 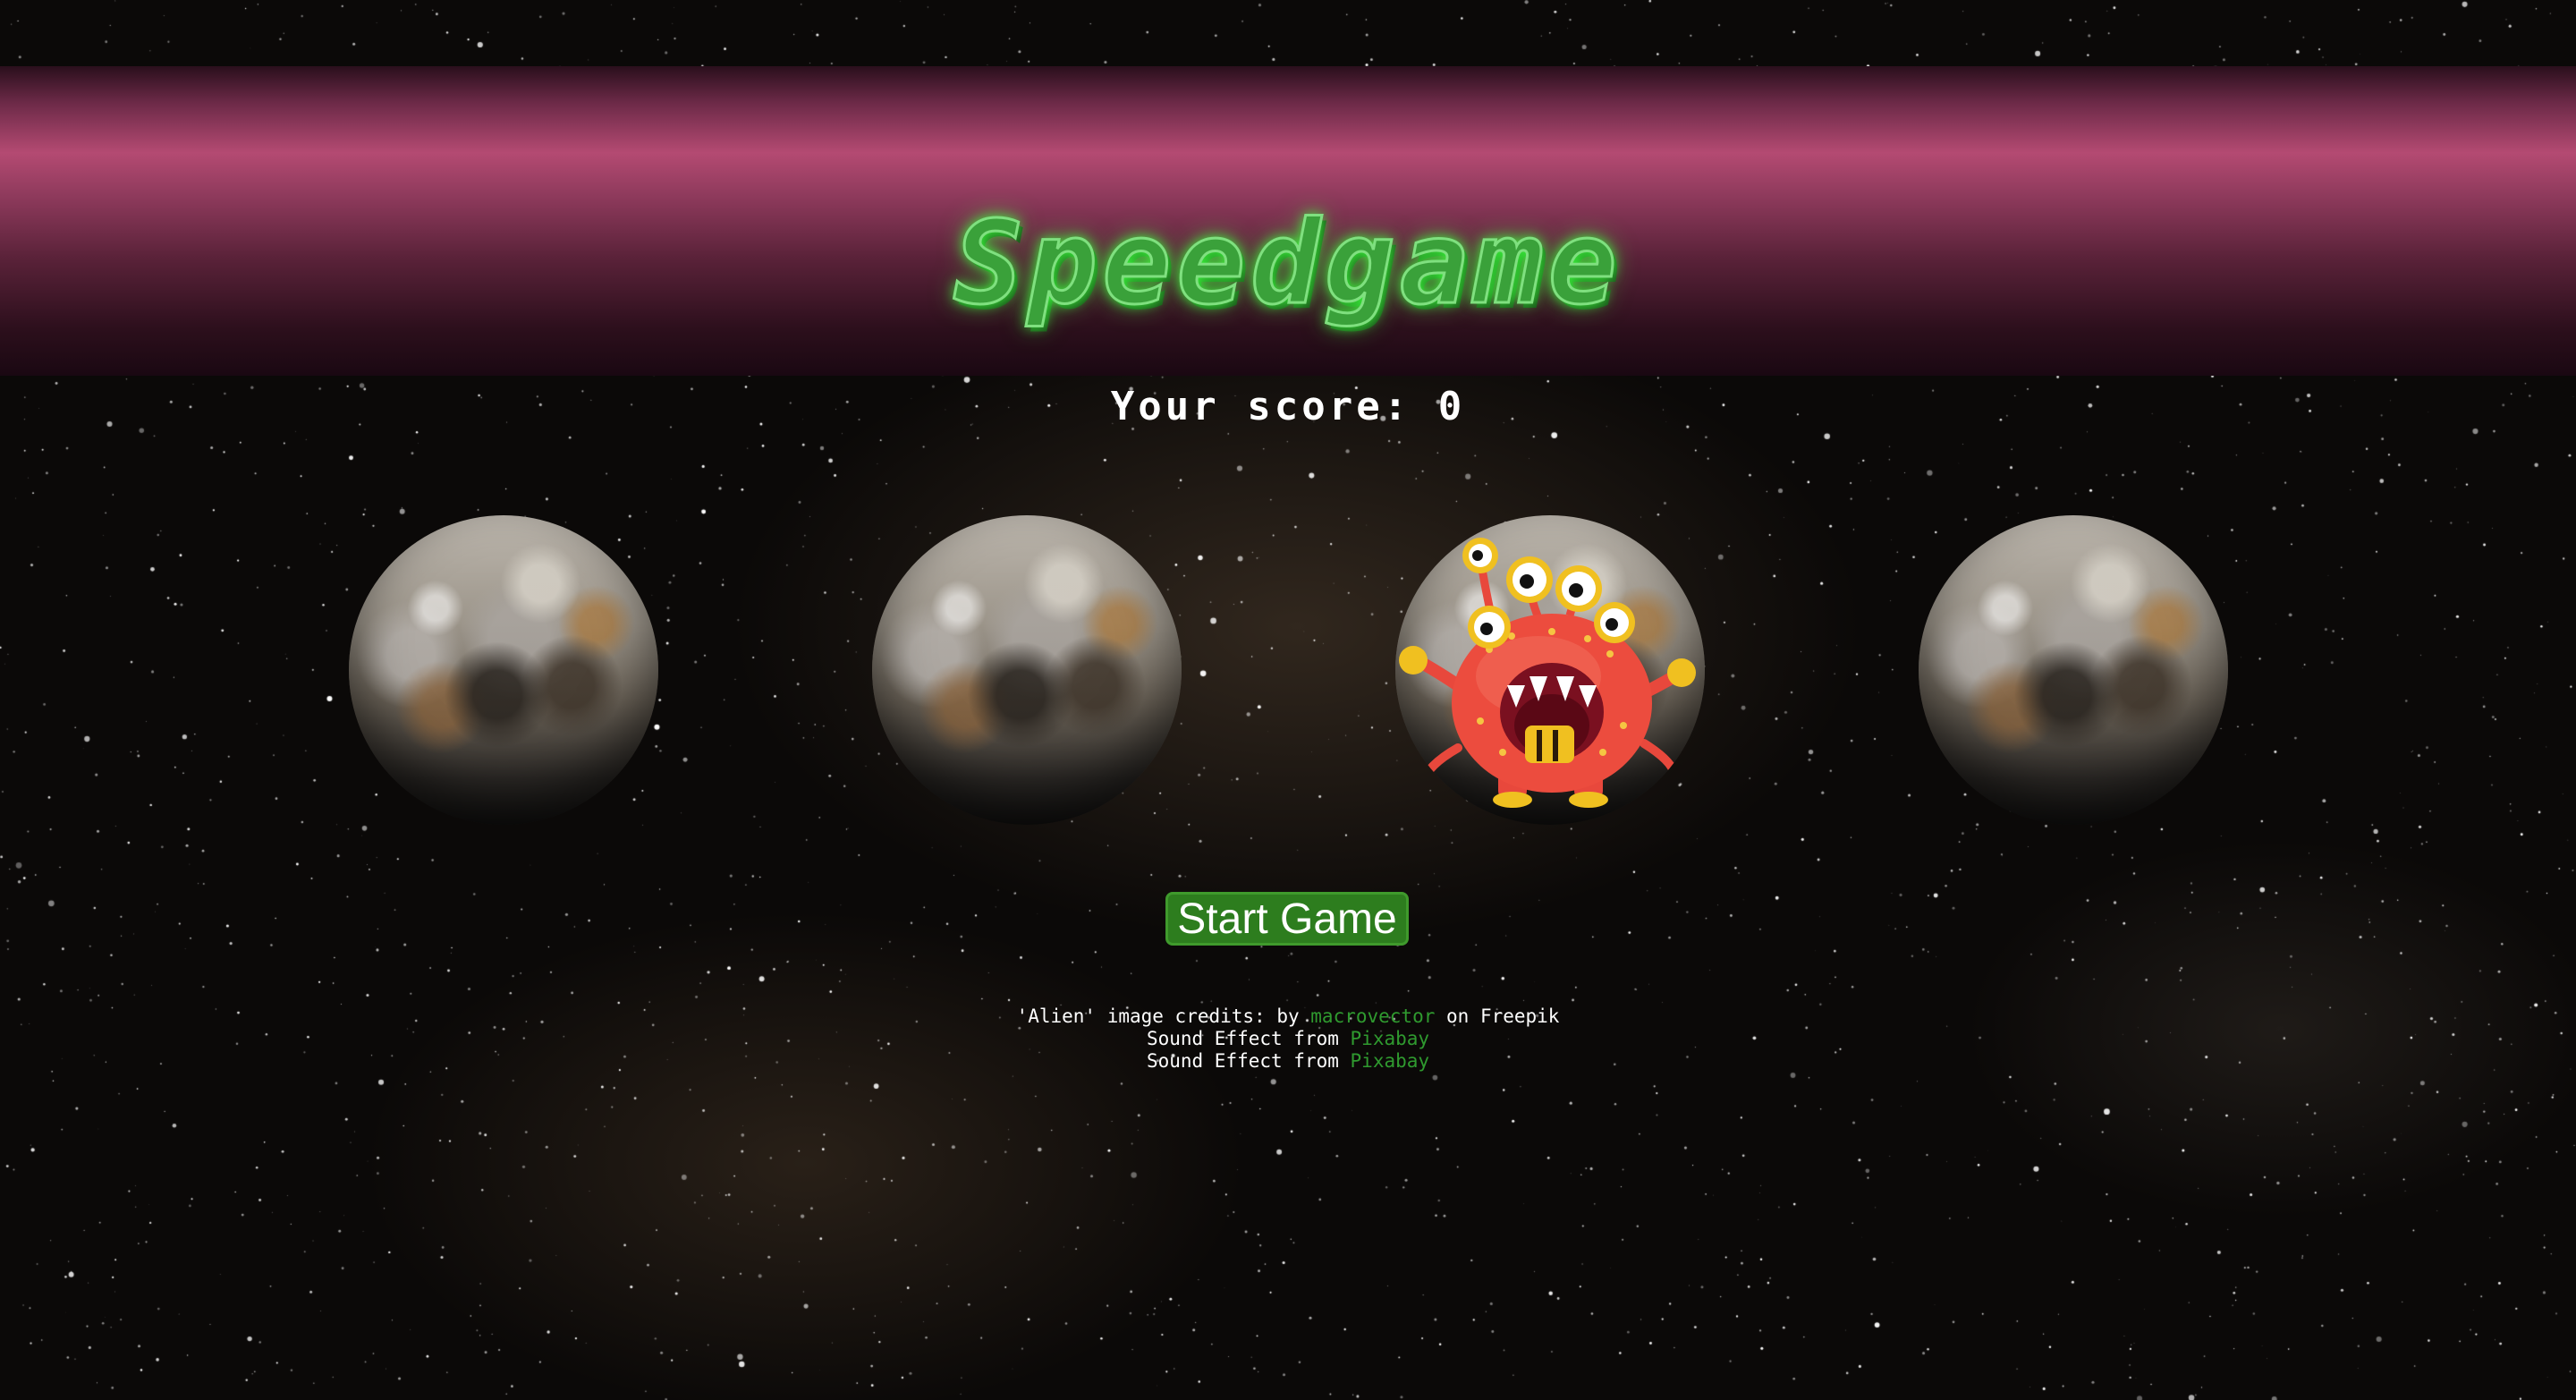 What do you see at coordinates (1288, 264) in the screenshot?
I see `page-title: Speedgame` at bounding box center [1288, 264].